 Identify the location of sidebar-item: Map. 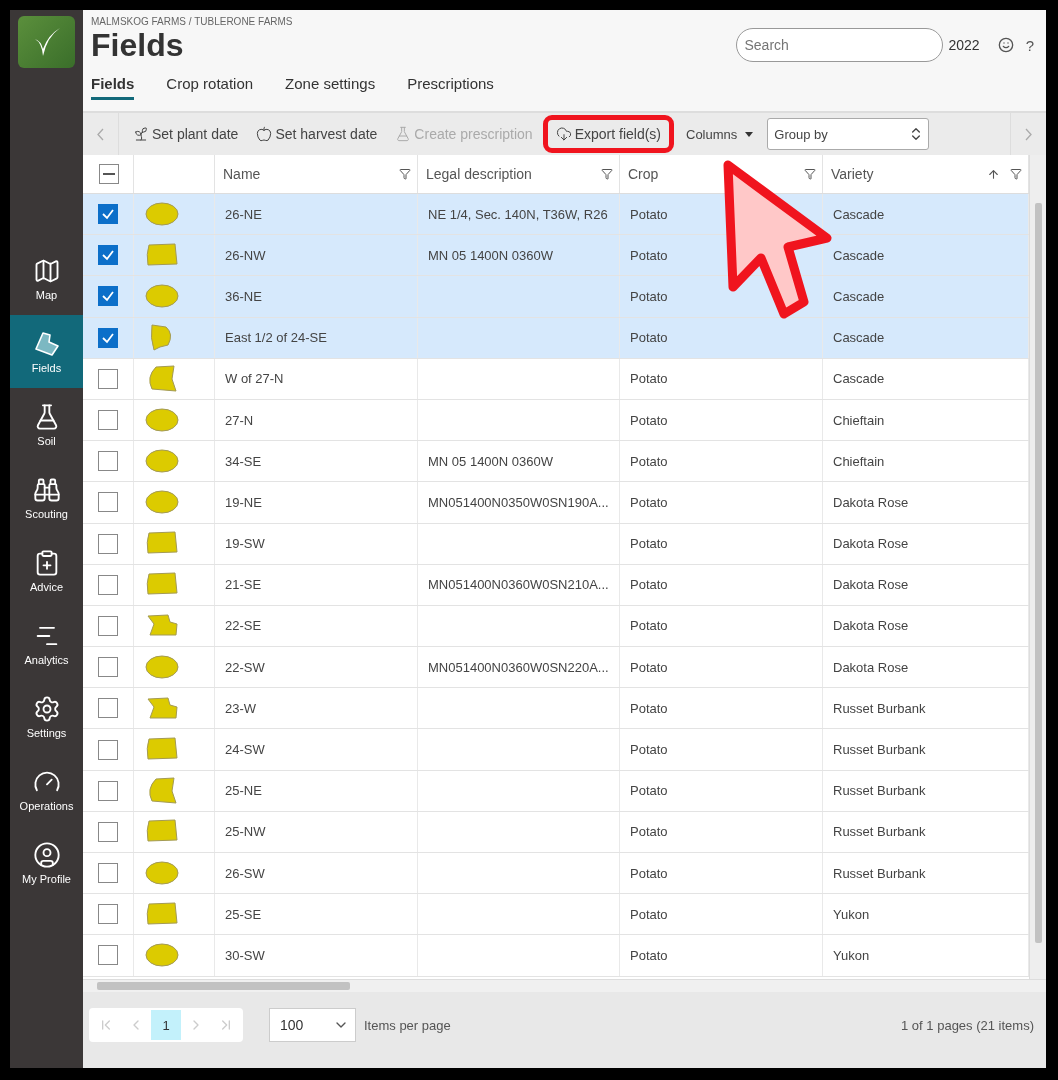
(46, 278).